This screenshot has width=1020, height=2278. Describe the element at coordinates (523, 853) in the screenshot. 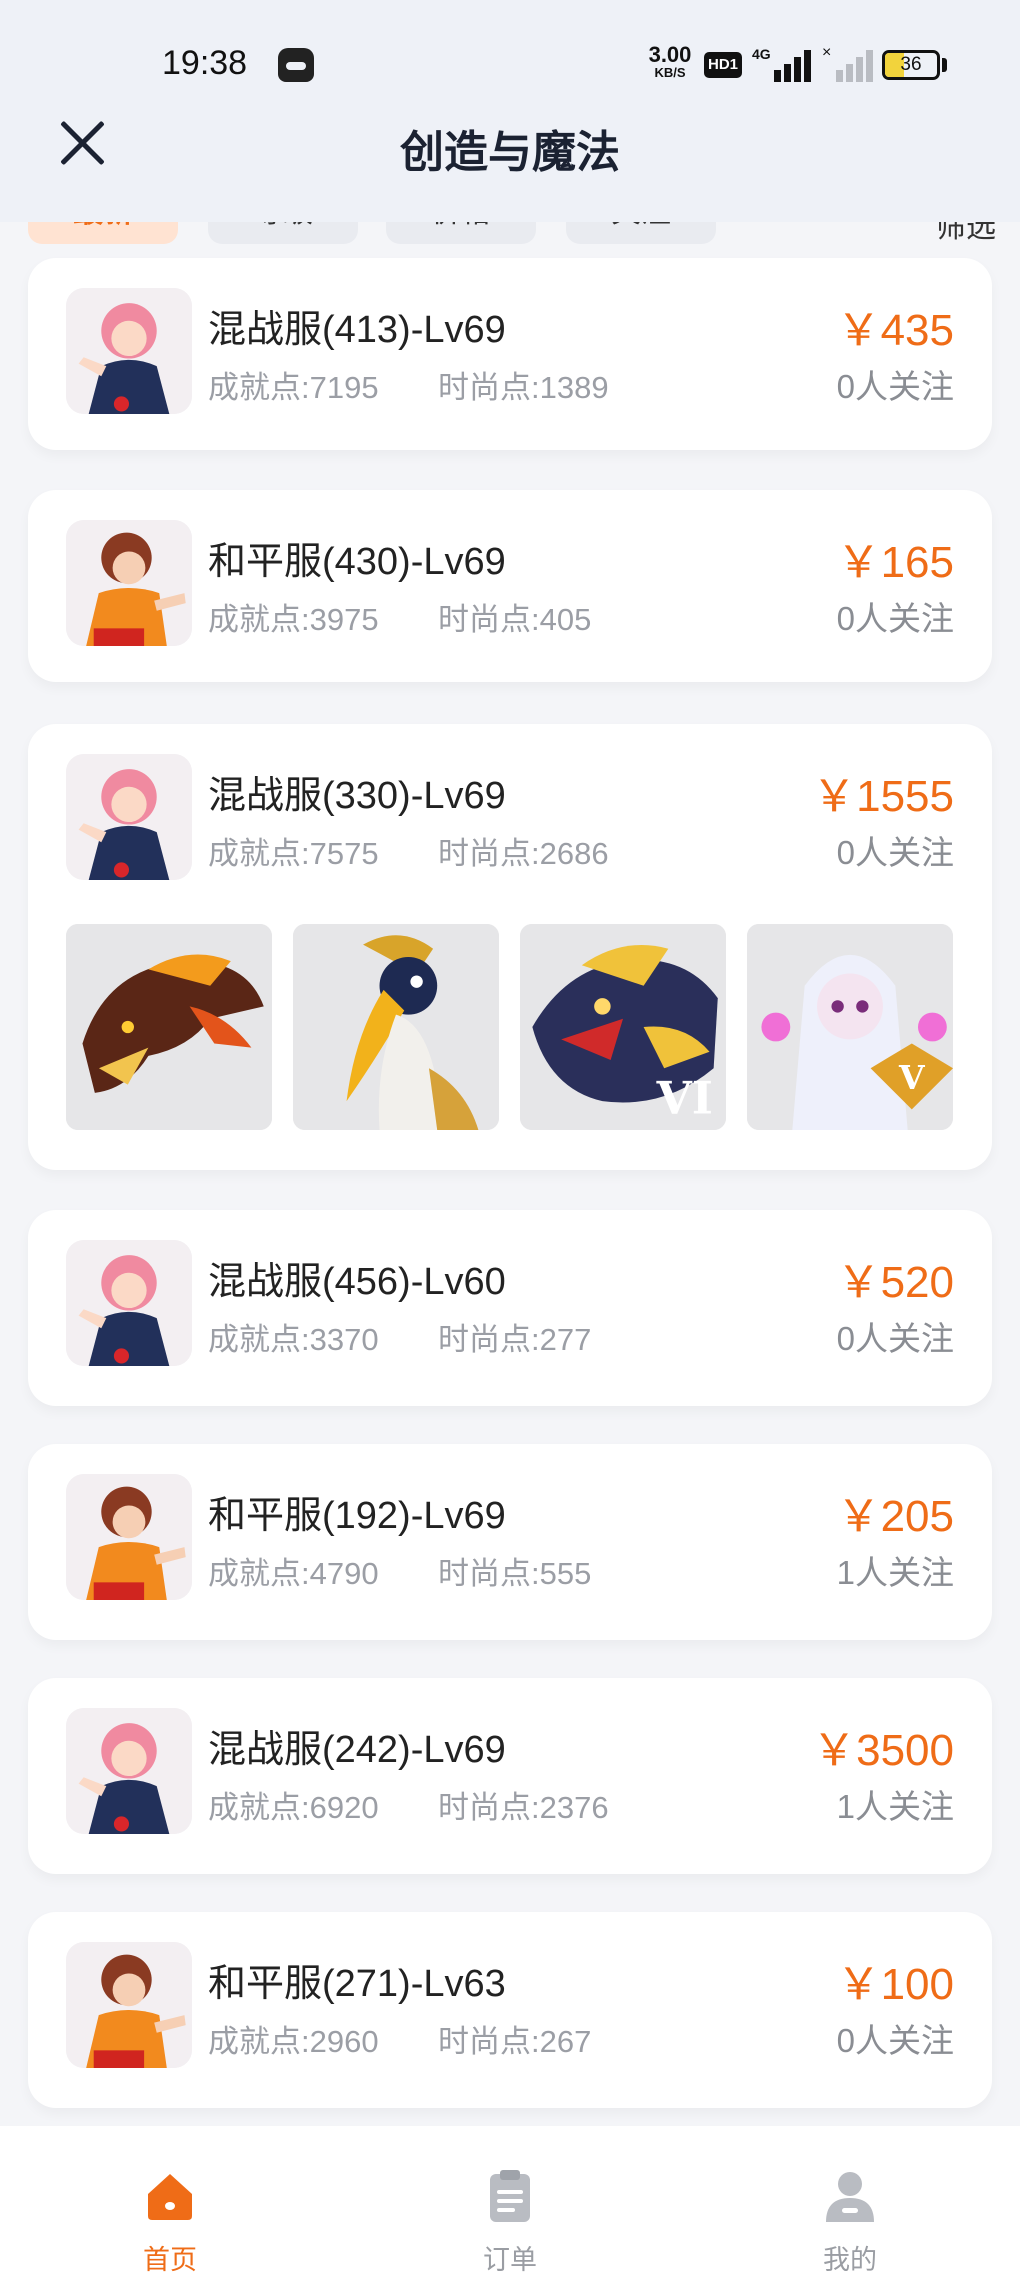

I see `fashion-points: 时尚点:2686` at that location.